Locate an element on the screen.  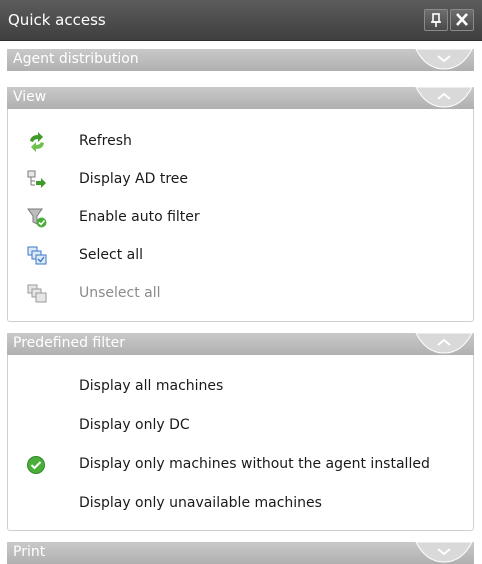
action-label: Display AD tree is located at coordinates (134, 179).